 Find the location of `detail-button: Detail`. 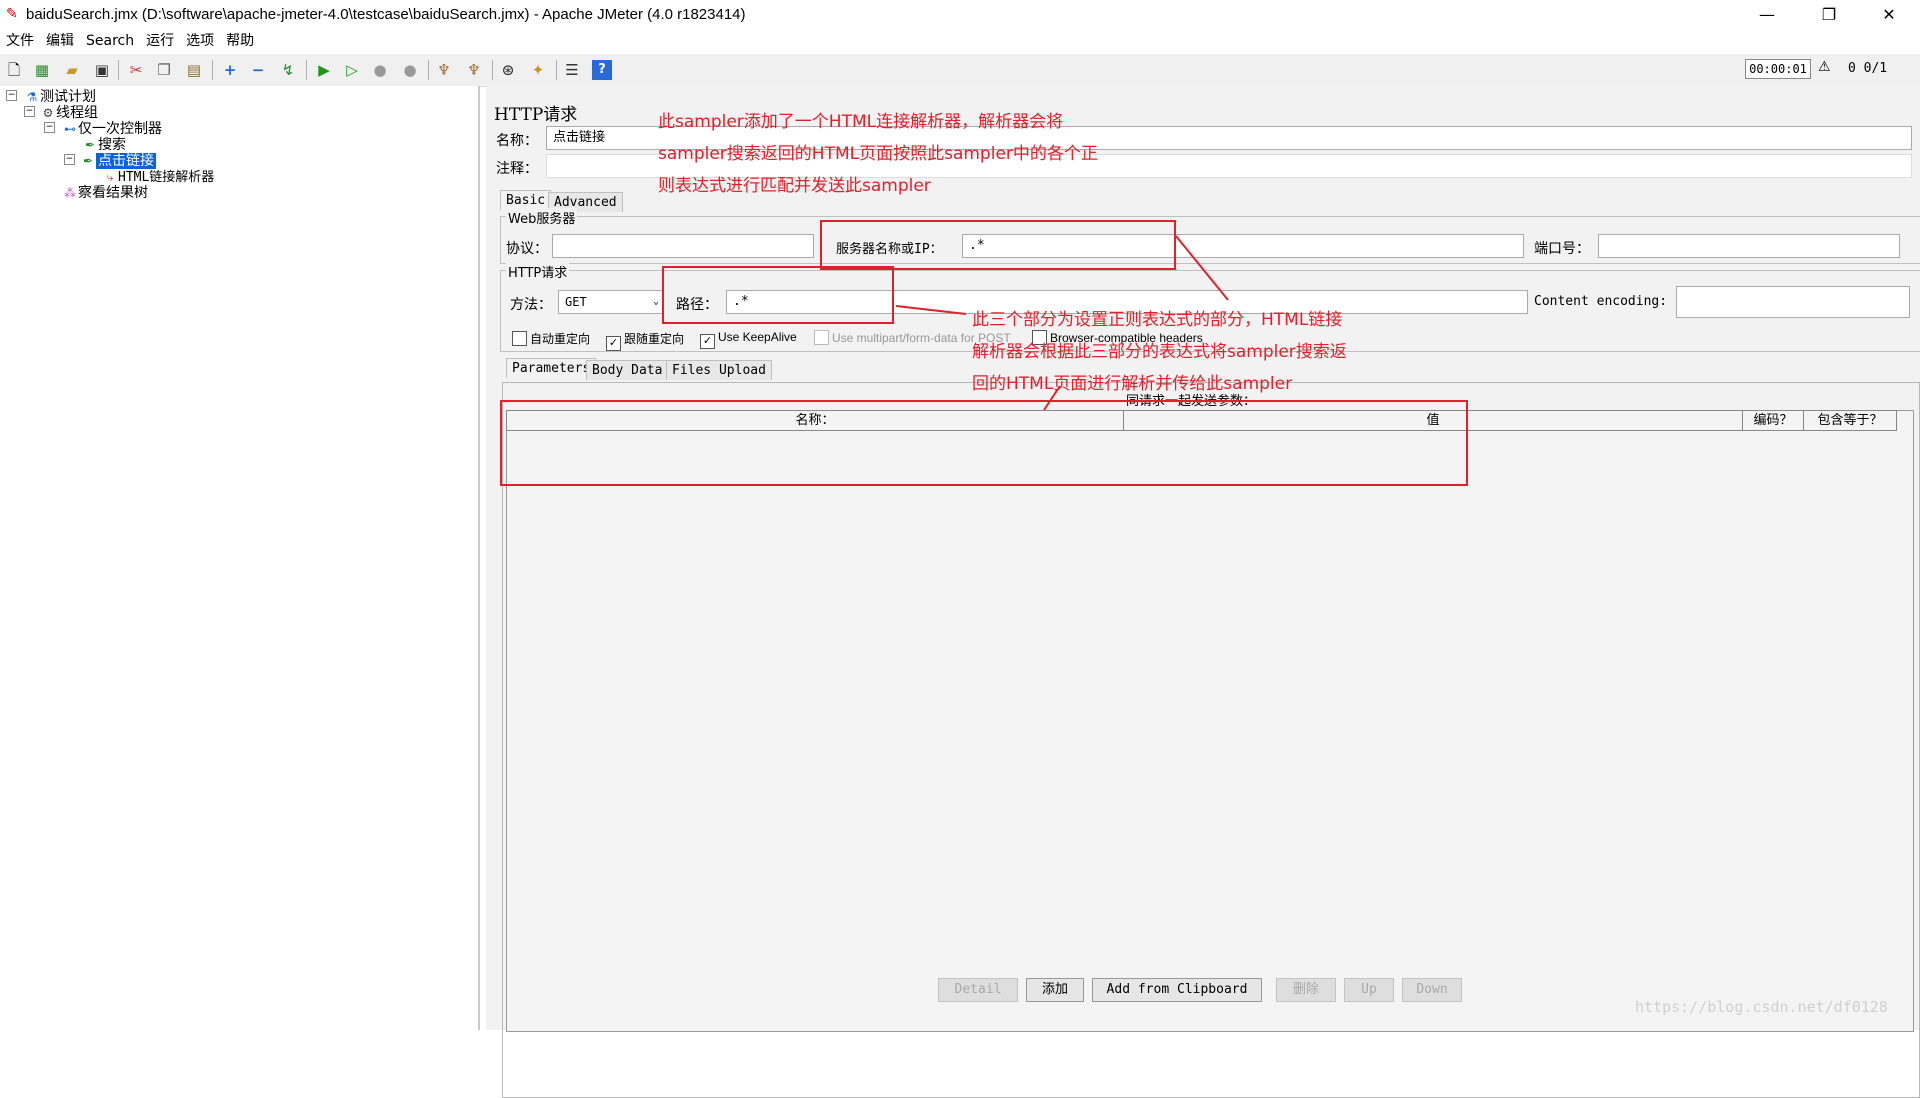

detail-button: Detail is located at coordinates (978, 990).